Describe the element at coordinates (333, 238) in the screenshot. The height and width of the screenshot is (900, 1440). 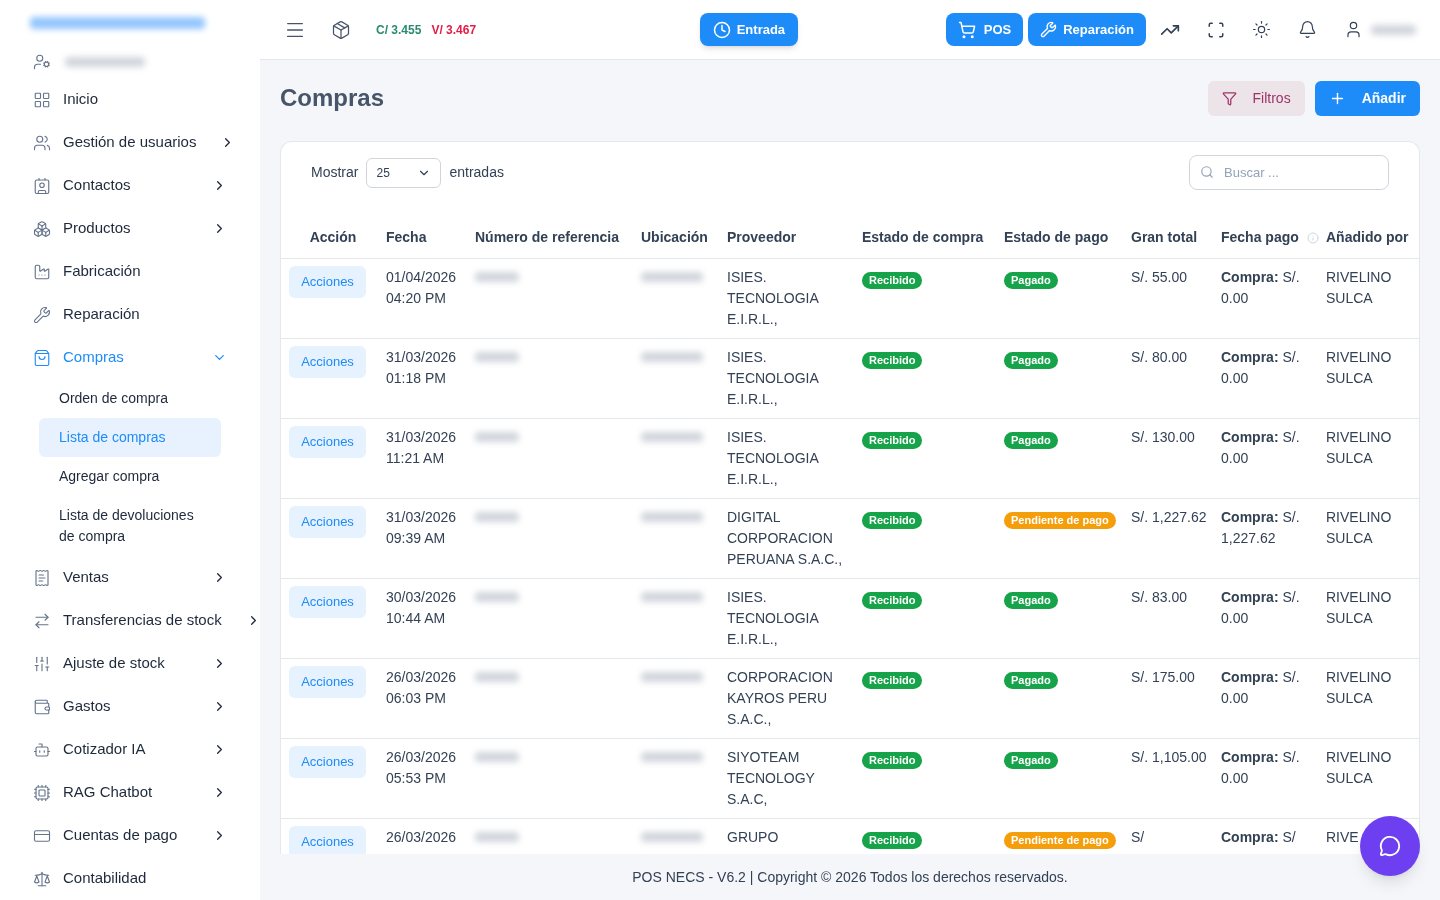
I see `column-header: Acción` at that location.